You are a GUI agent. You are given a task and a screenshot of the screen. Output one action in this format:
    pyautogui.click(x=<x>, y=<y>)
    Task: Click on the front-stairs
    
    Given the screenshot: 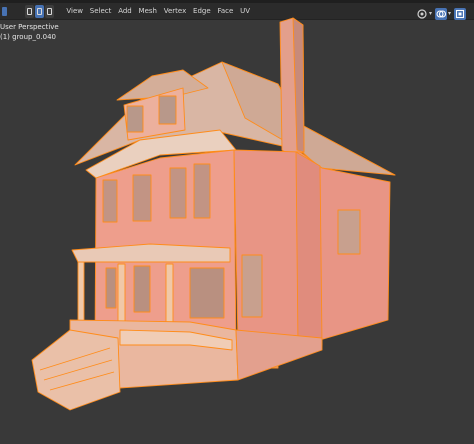 What is the action you would take?
    pyautogui.click(x=76, y=370)
    